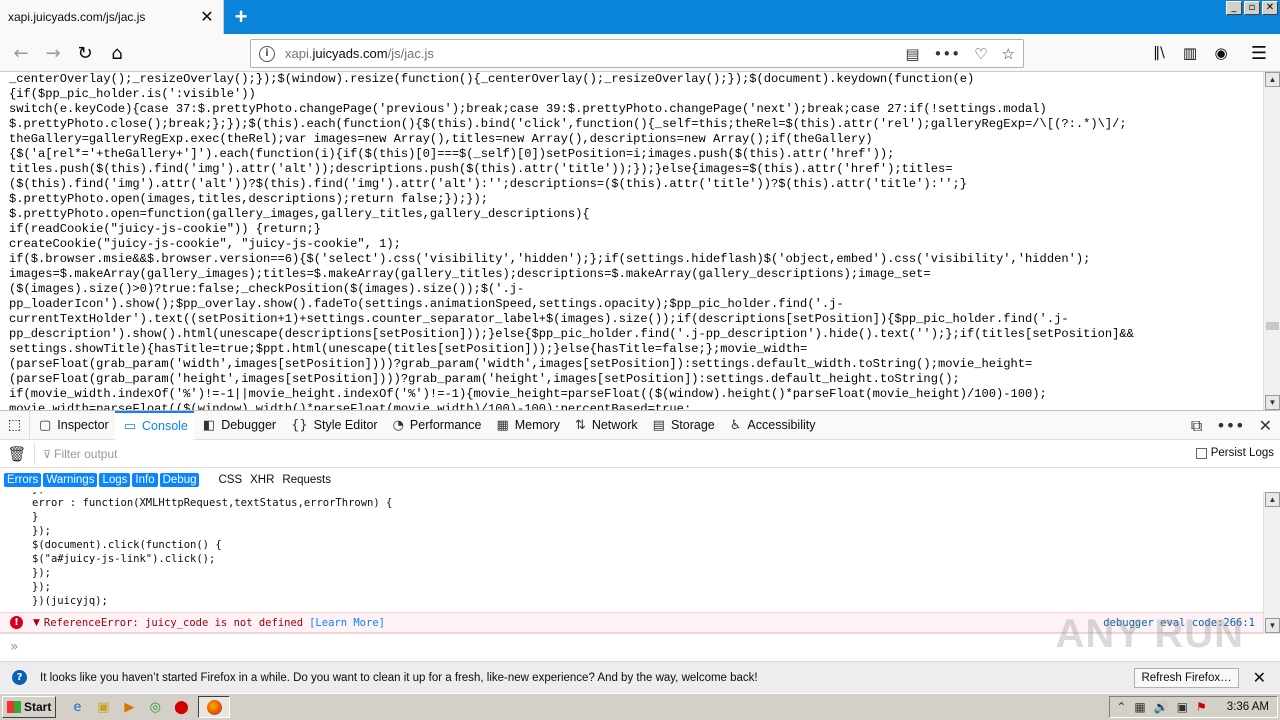 The height and width of the screenshot is (720, 1280). I want to click on tab-label: Storage, so click(692, 425).